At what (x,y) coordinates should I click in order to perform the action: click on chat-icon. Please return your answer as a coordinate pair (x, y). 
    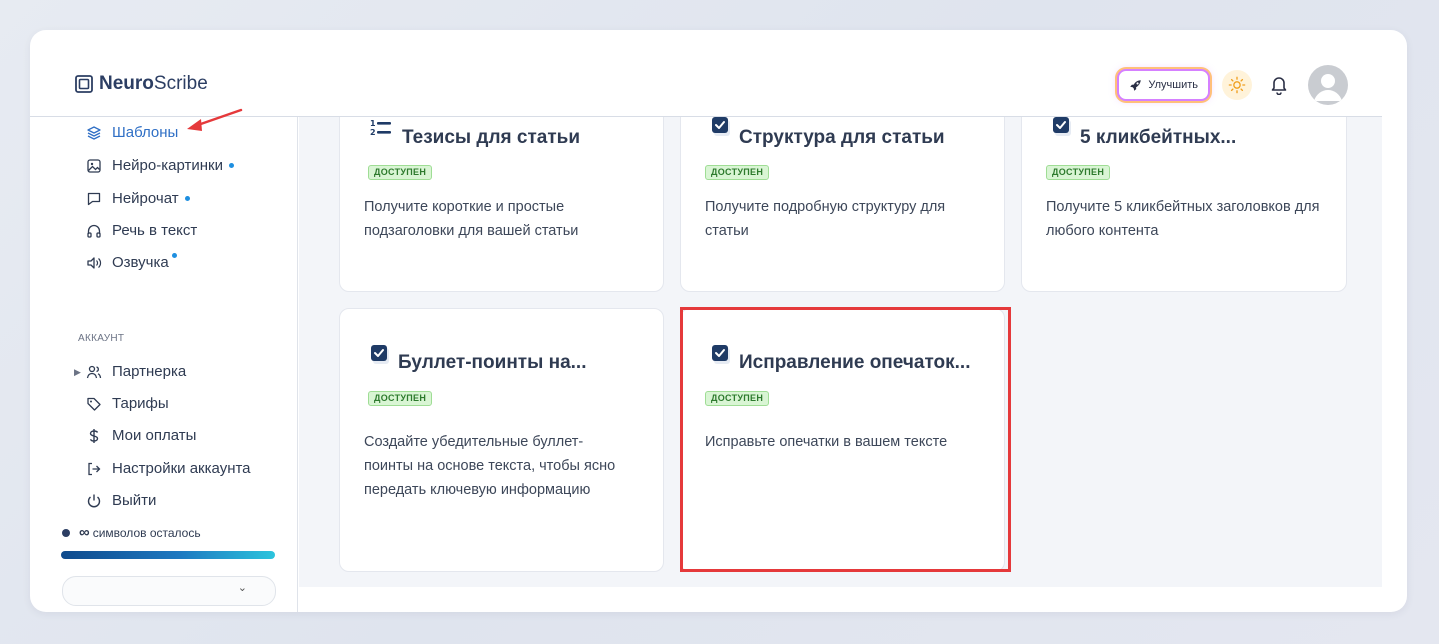
    Looking at the image, I should click on (94, 198).